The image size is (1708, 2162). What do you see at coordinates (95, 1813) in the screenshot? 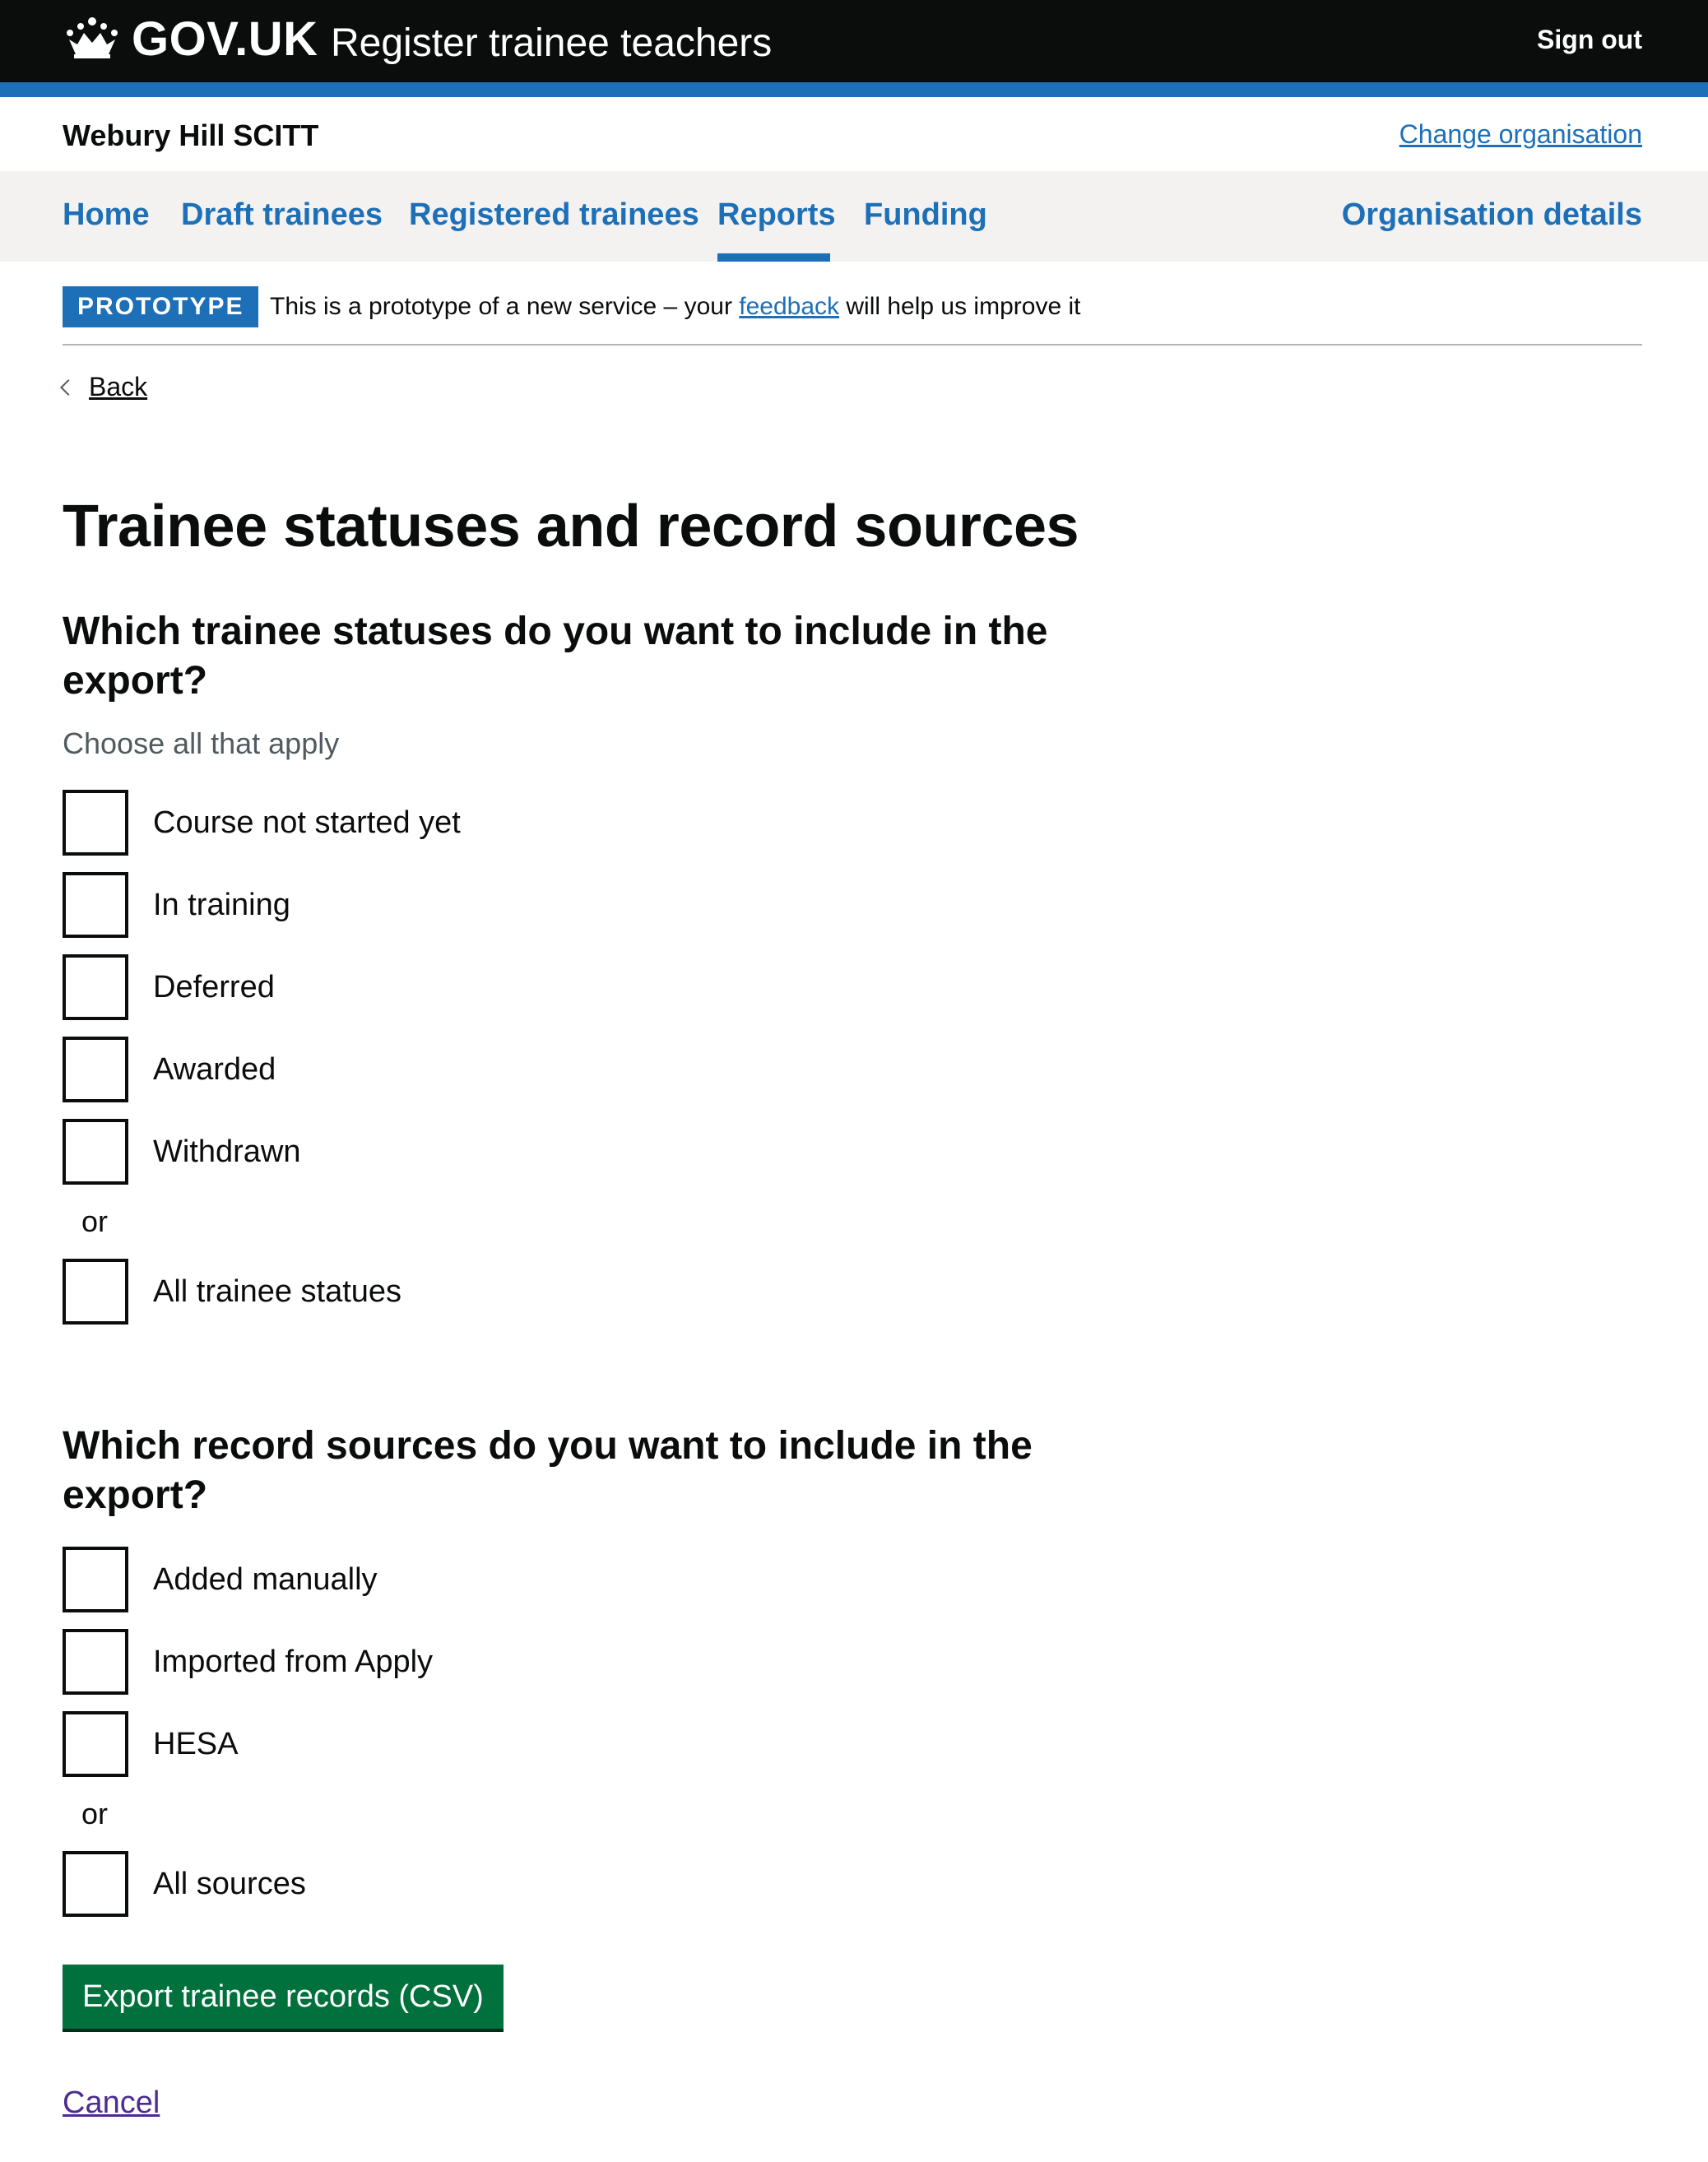
I see `sources-or-divider: or` at bounding box center [95, 1813].